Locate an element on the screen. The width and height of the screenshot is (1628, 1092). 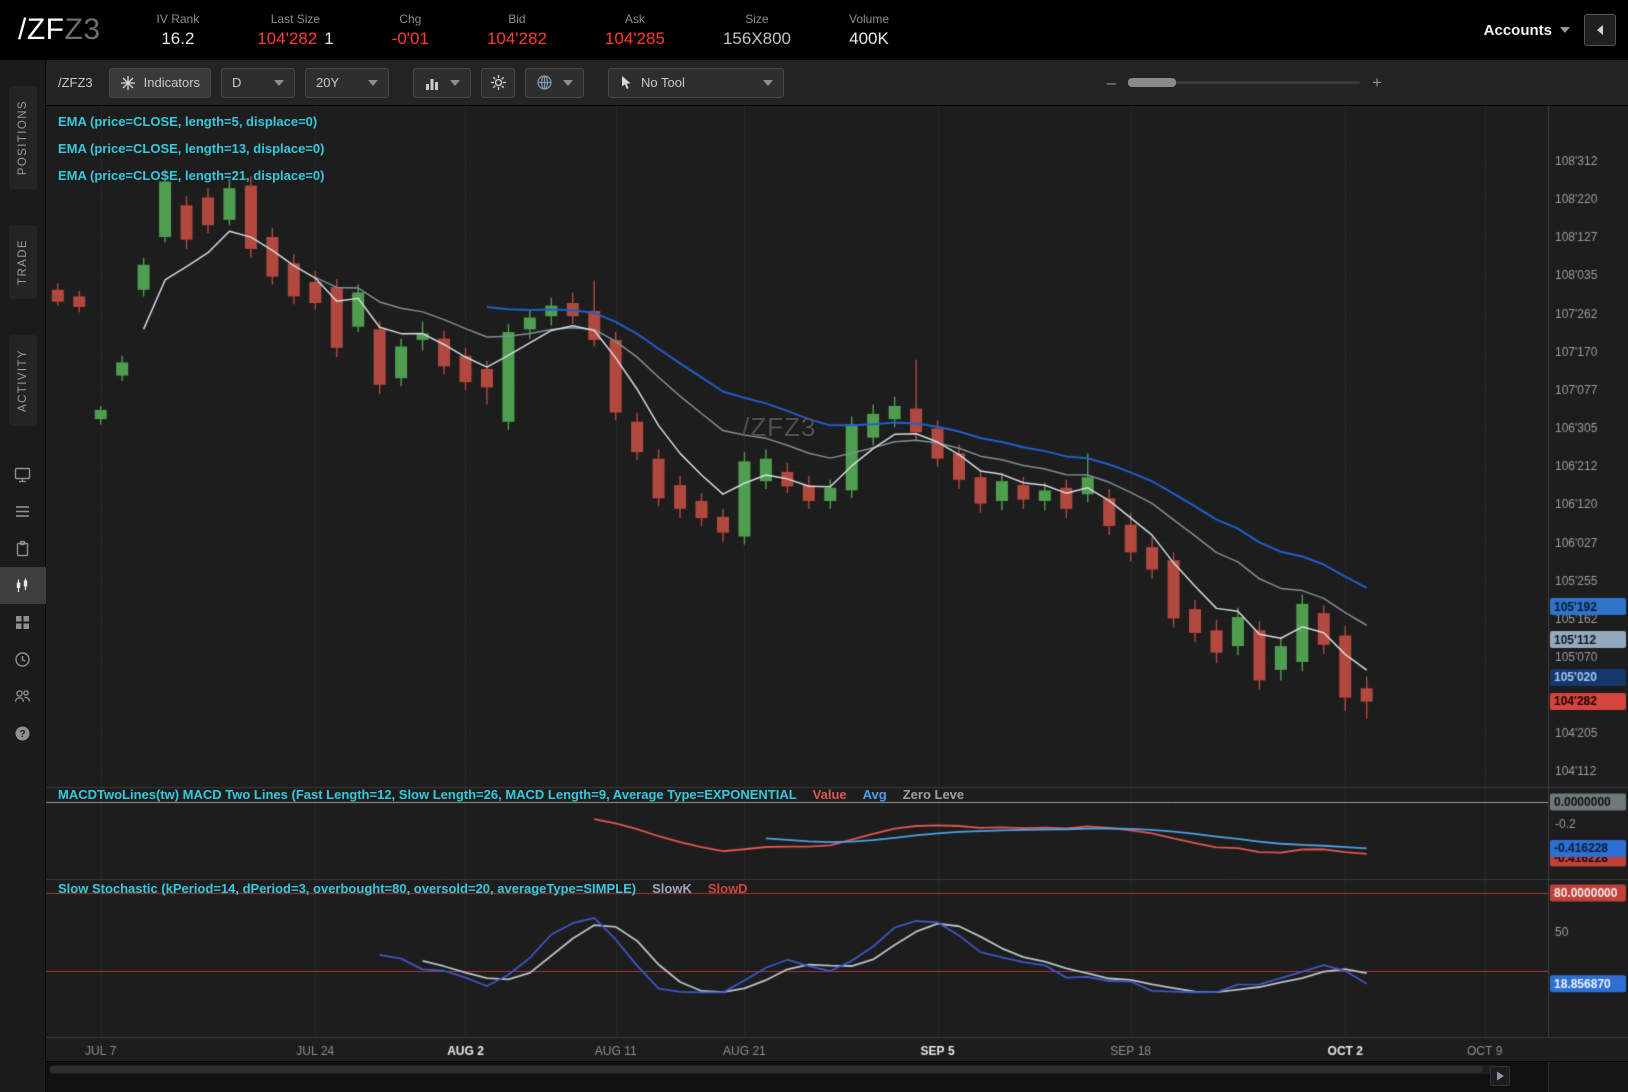
indicators-icon is located at coordinates (127, 82).